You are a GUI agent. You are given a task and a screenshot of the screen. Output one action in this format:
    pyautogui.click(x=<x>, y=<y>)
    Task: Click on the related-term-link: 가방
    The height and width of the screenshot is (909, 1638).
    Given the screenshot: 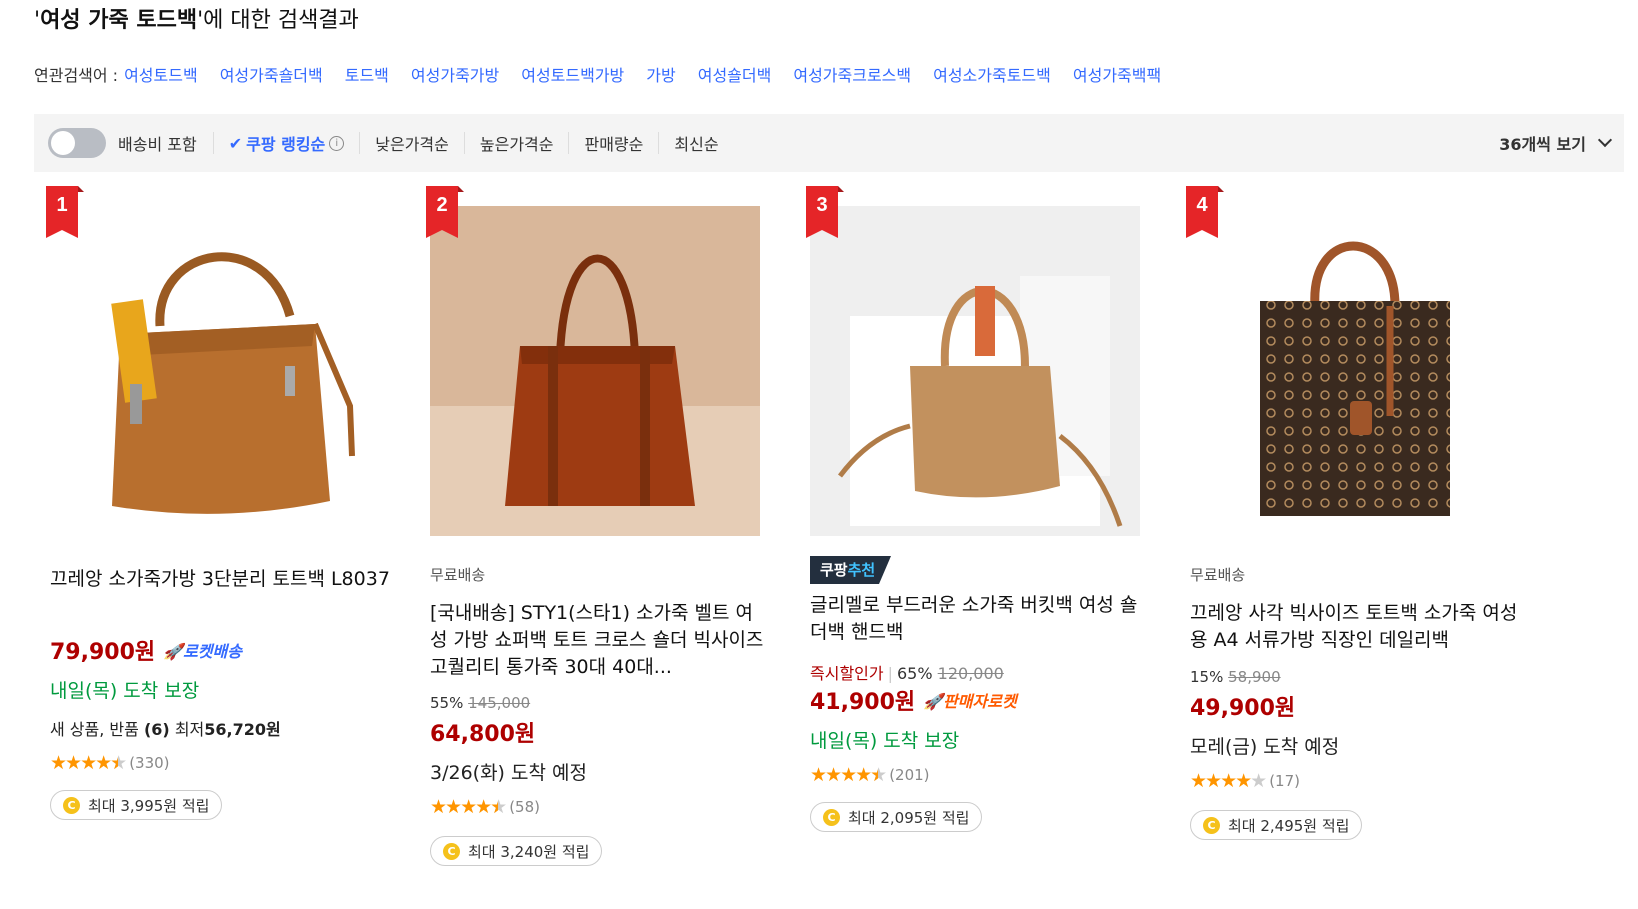 What is the action you would take?
    pyautogui.click(x=660, y=74)
    